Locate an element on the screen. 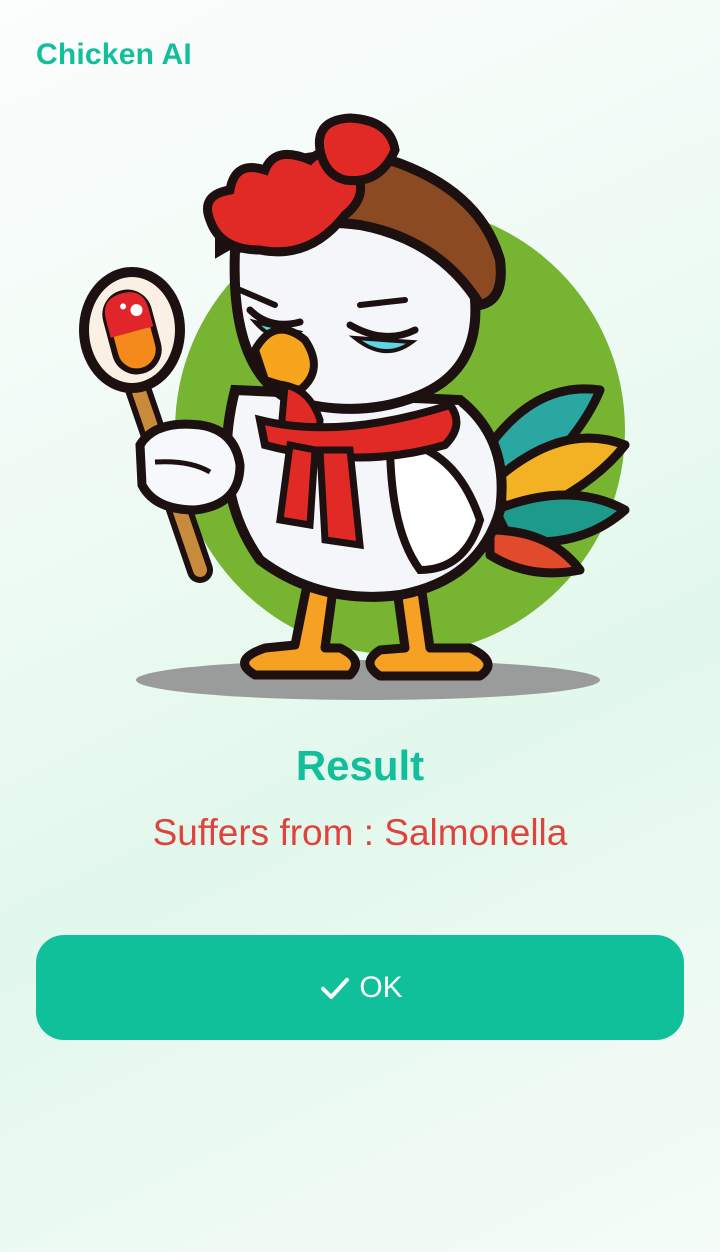 This screenshot has height=1252, width=720. app-title: Chicken AI is located at coordinates (114, 54).